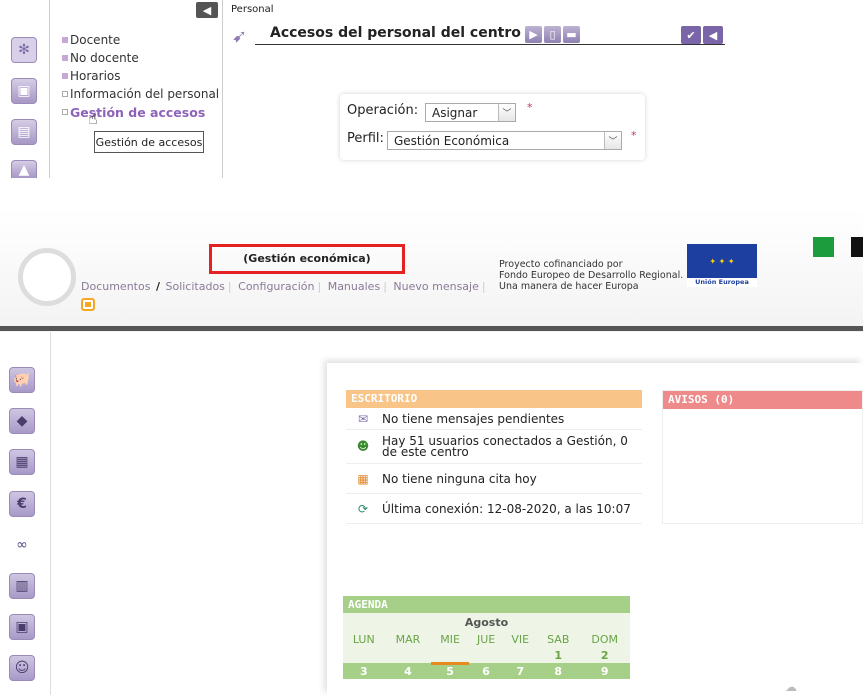  What do you see at coordinates (486, 622) in the screenshot?
I see `agenda-month: Agosto` at bounding box center [486, 622].